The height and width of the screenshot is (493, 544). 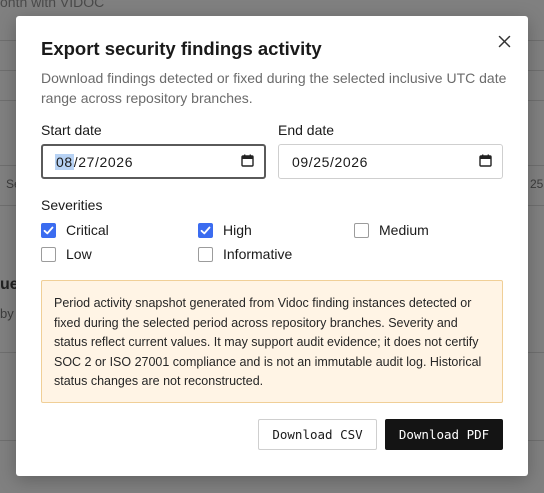 I want to click on severity-label: Low, so click(x=79, y=254).